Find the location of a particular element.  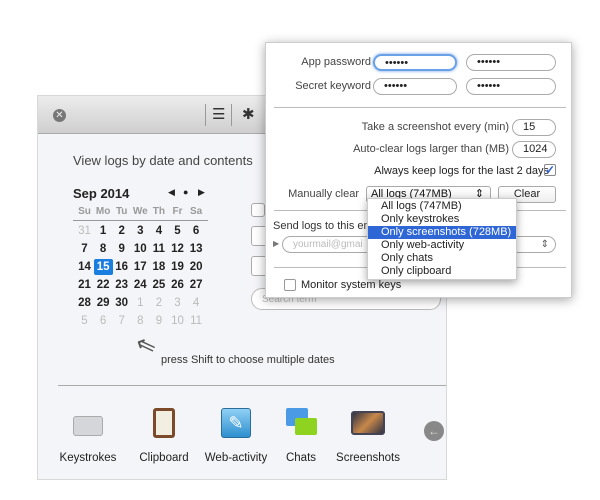

gear-icon: ✱ is located at coordinates (248, 114).